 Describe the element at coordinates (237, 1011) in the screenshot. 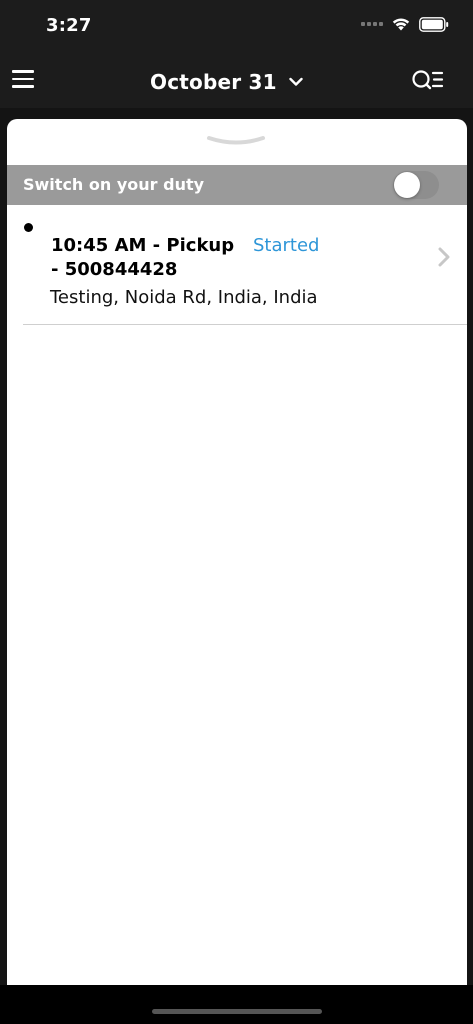

I see `home-indicator` at that location.